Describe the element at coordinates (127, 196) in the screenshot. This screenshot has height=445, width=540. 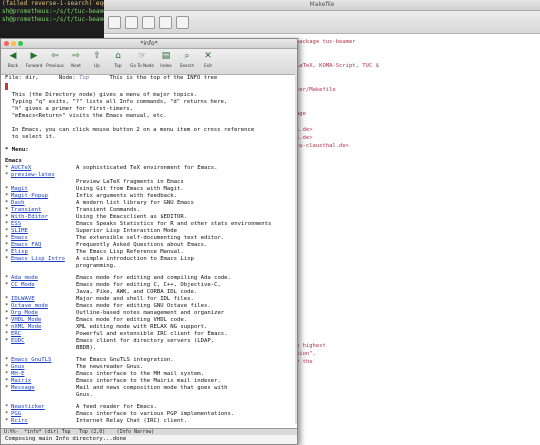
I see `menu-entry-description: Infix arguments with feedback.` at that location.